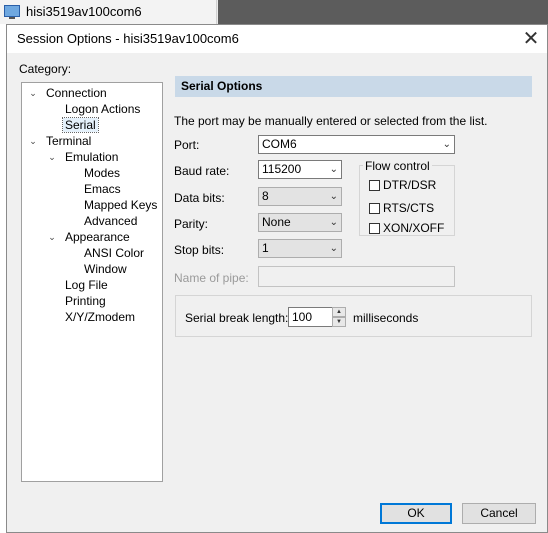  What do you see at coordinates (128, 38) in the screenshot?
I see `dialog-title: Session Options - hisi3519av100com6` at bounding box center [128, 38].